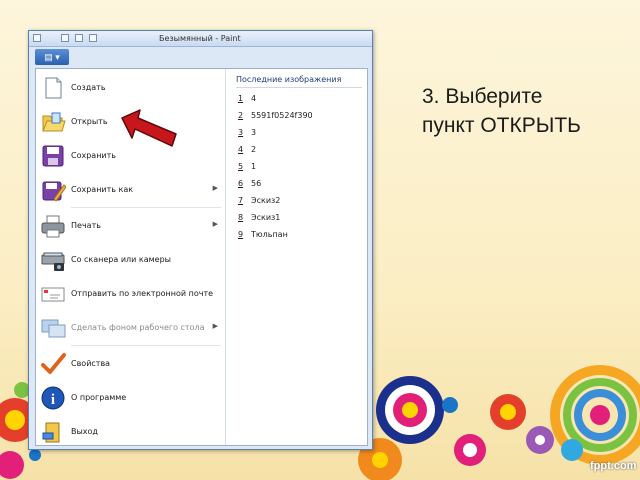  I want to click on menu-item-label: Со сканера или камеры, so click(121, 259).